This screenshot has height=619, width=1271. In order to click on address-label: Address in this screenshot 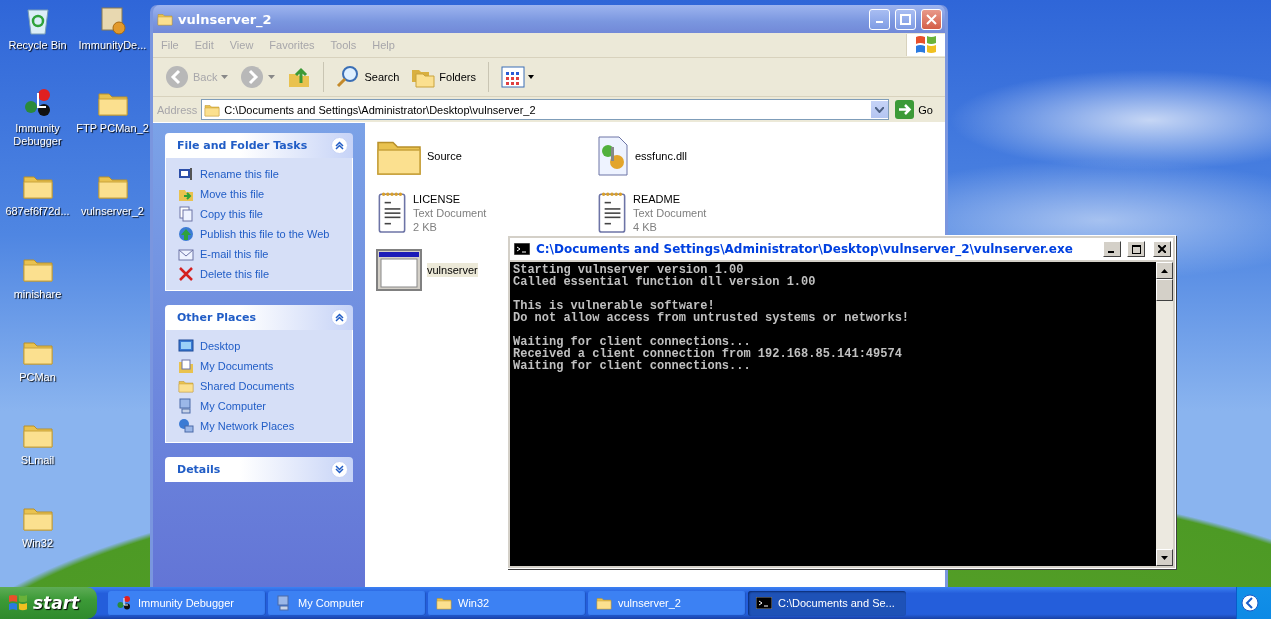, I will do `click(177, 109)`.